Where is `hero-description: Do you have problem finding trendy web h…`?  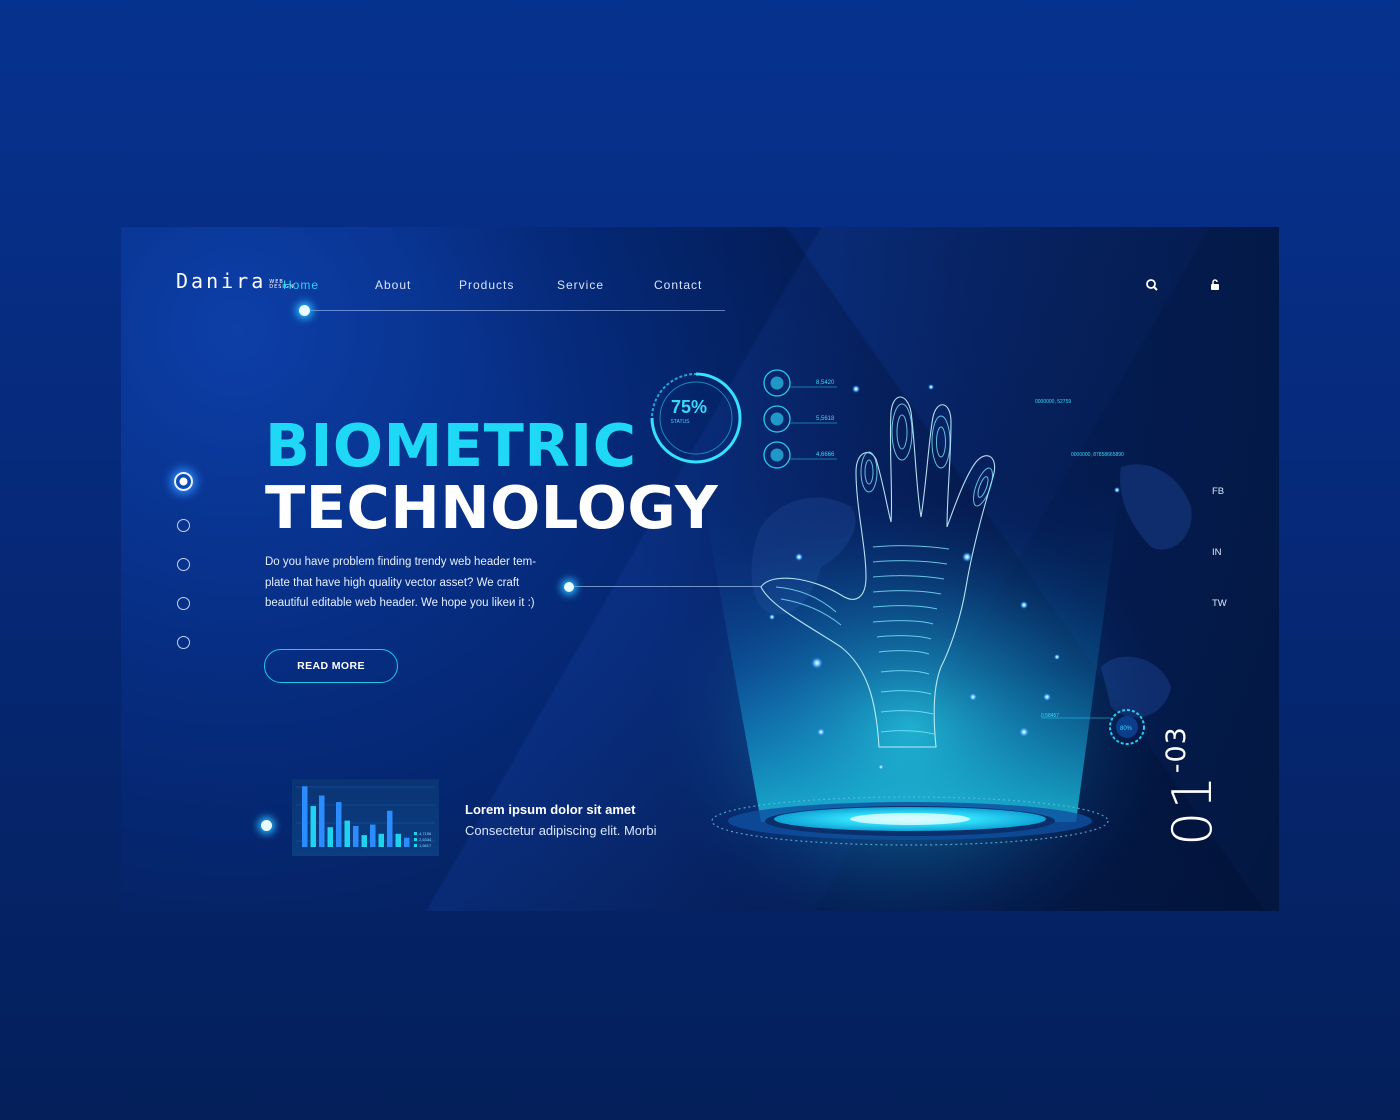 hero-description: Do you have problem finding trendy web h… is located at coordinates (415, 583).